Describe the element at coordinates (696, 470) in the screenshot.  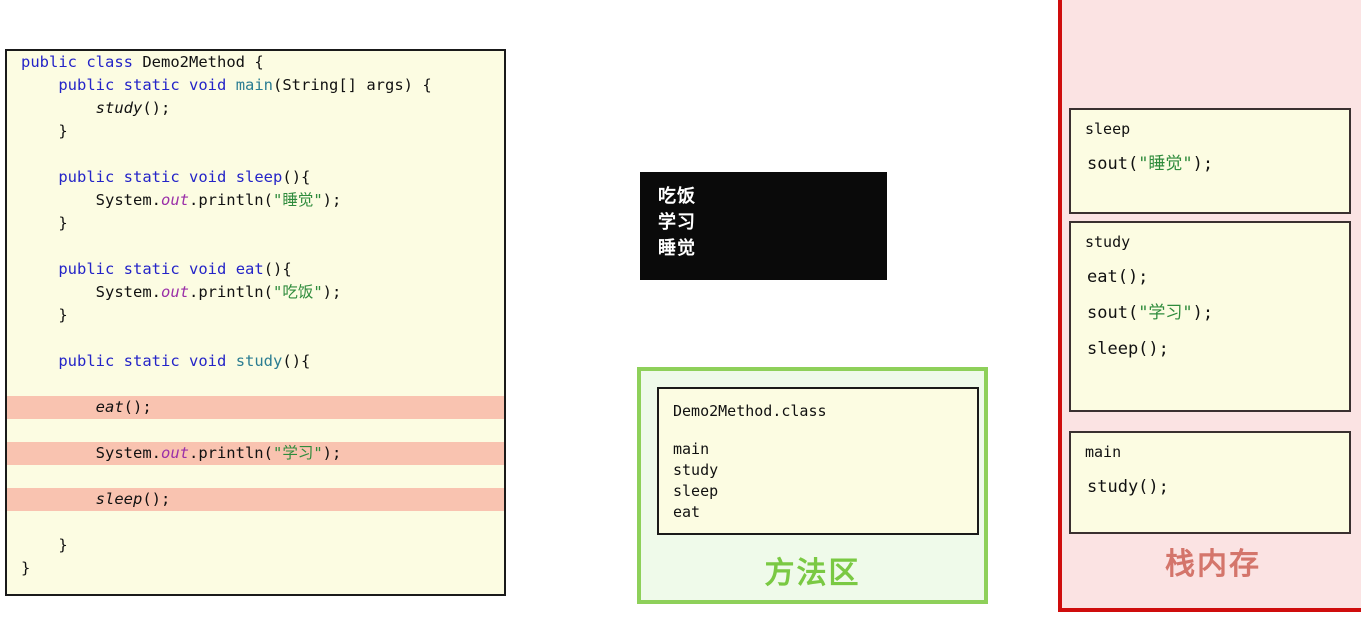
I see `method-entry: study` at that location.